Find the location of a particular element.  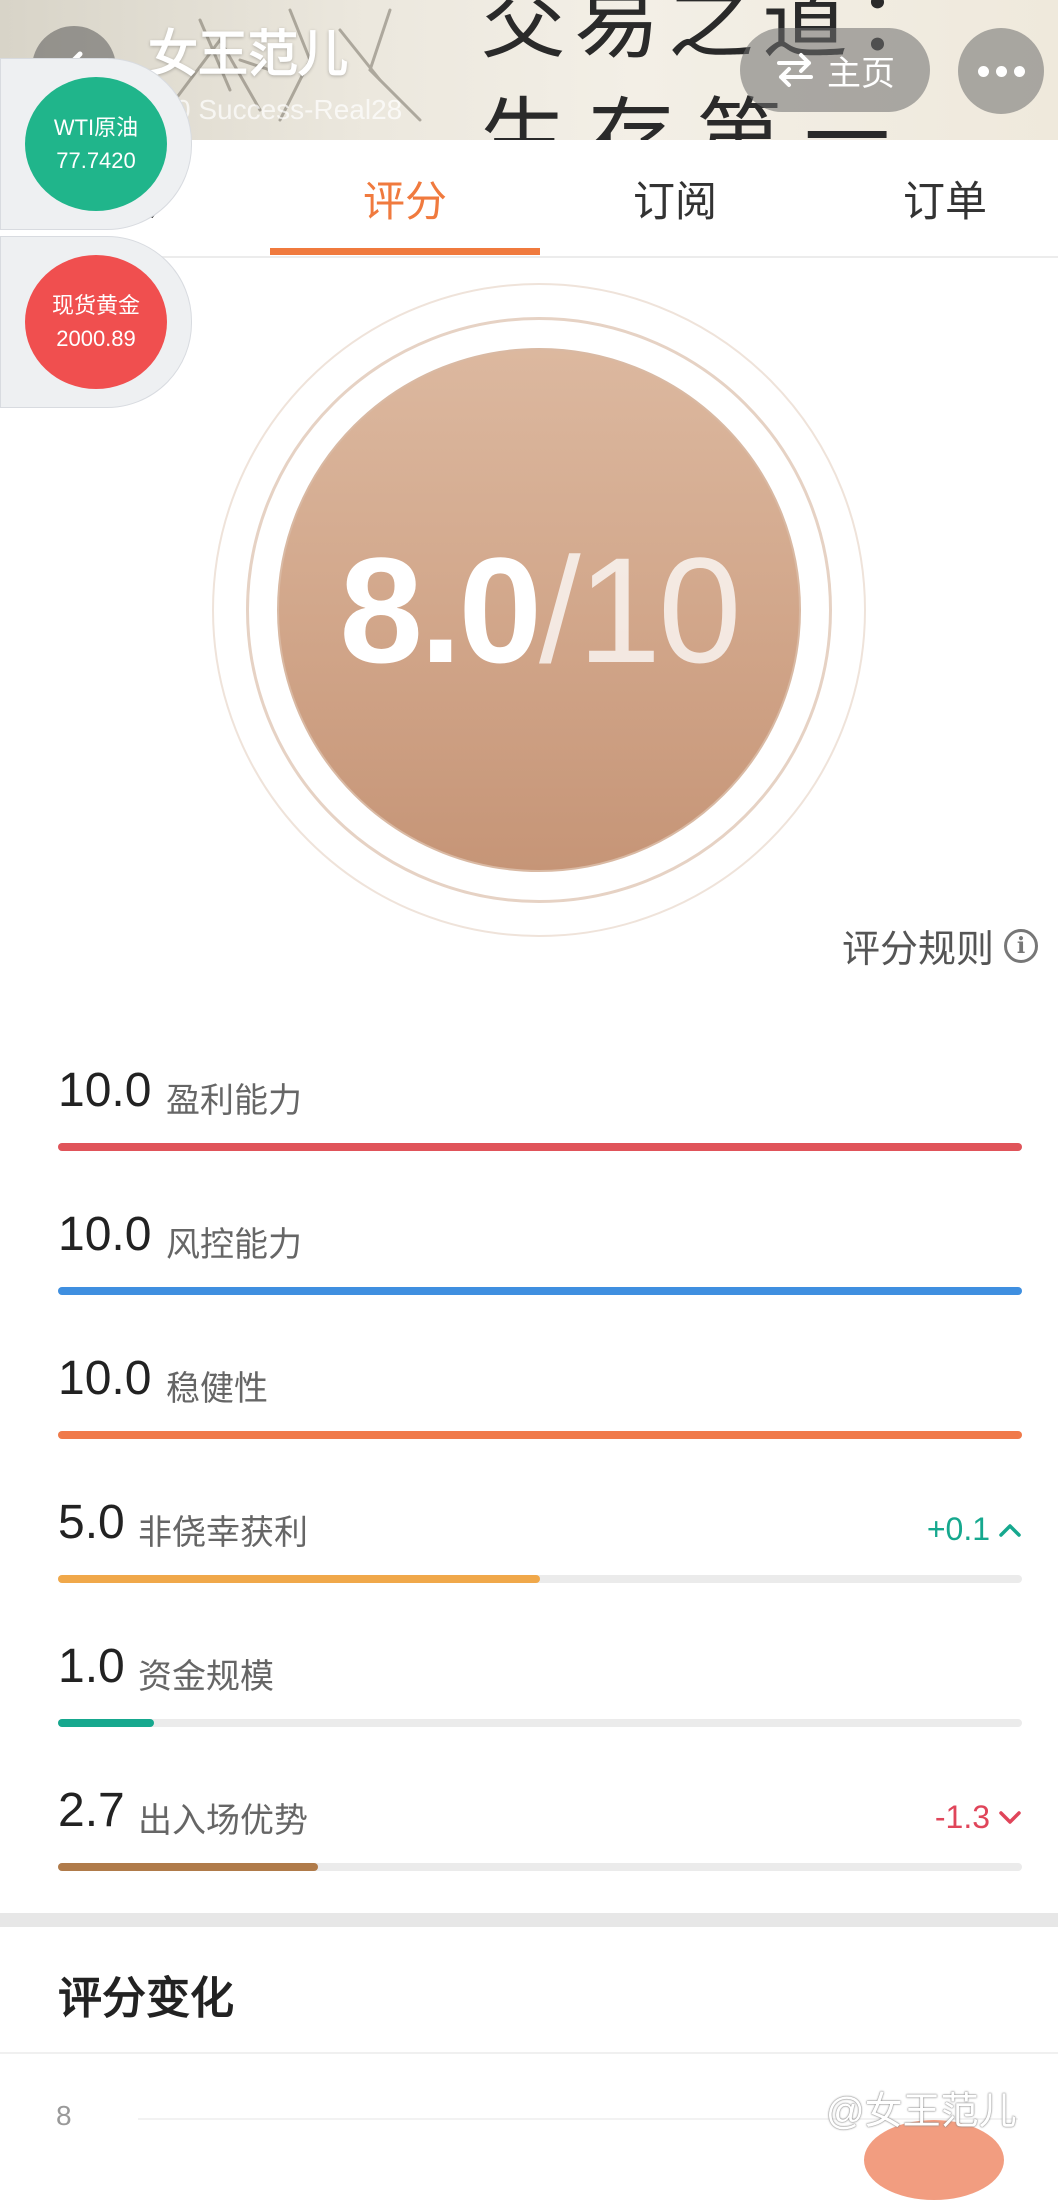

metric-change: +0.1 is located at coordinates (974, 1529).